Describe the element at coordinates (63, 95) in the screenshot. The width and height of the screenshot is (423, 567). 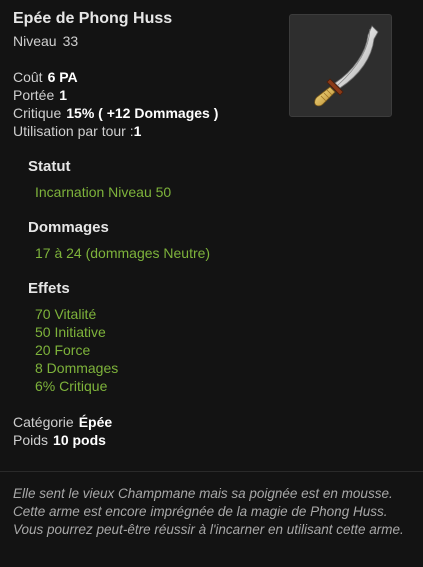
I see `range-value: 1` at that location.